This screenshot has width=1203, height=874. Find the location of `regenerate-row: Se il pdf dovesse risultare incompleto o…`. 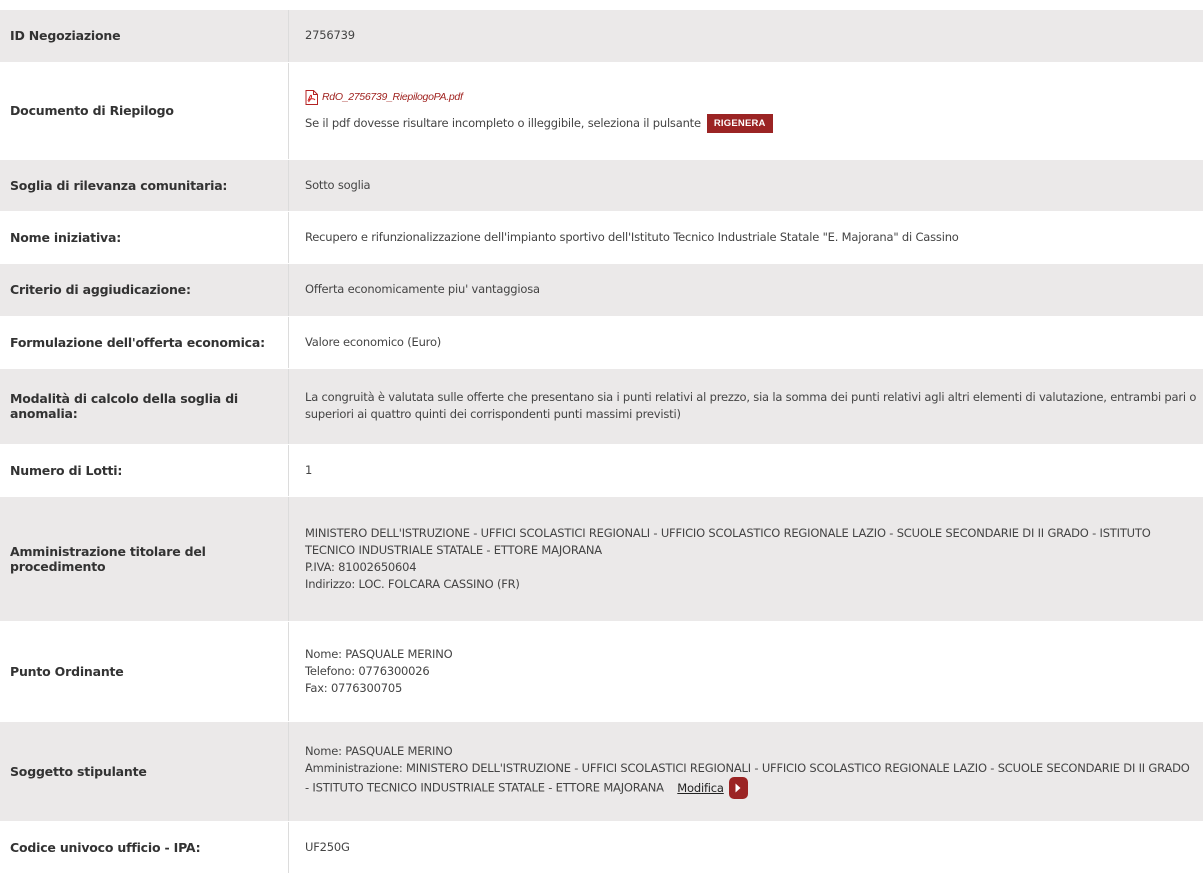

regenerate-row: Se il pdf dovesse risultare incompleto o… is located at coordinates (750, 123).